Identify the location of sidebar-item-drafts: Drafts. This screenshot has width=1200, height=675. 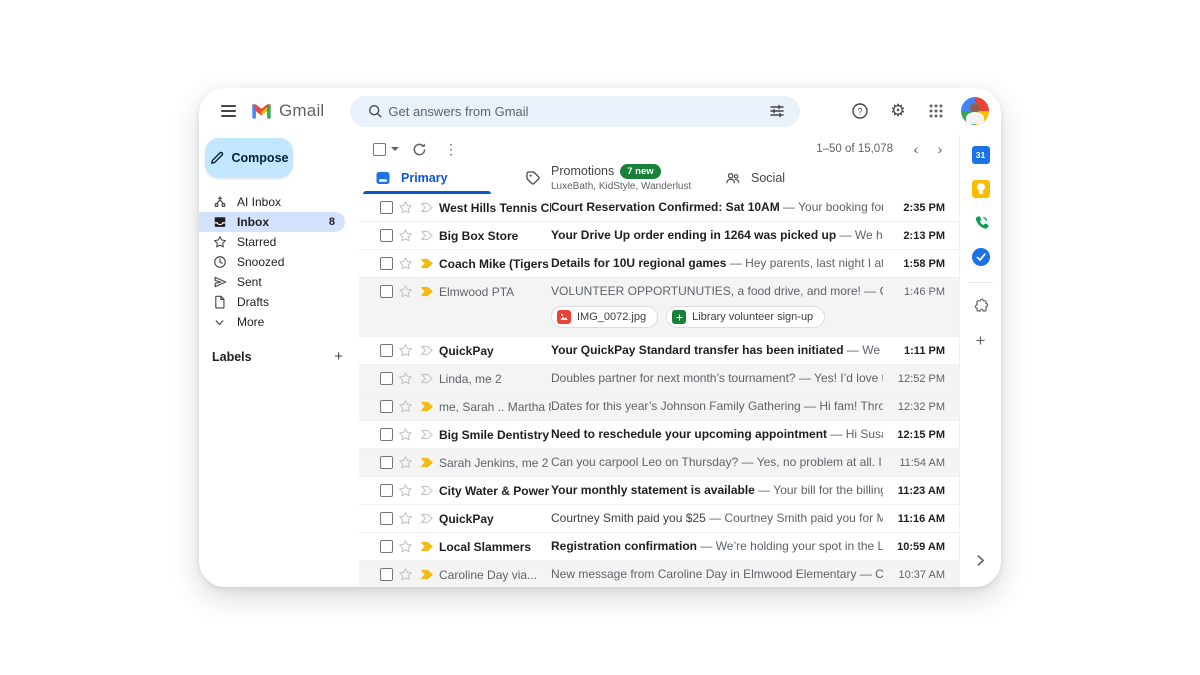
(272, 302).